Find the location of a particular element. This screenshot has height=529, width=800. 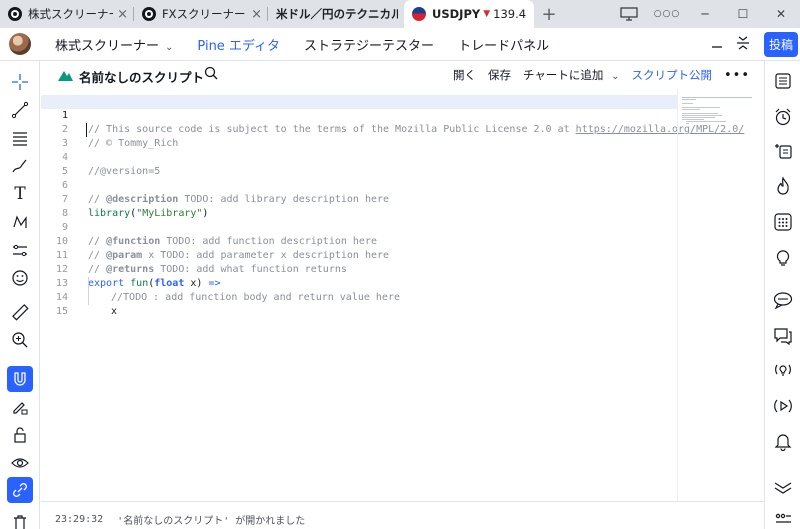

status-timestamp: 23:29:32 is located at coordinates (79, 519).